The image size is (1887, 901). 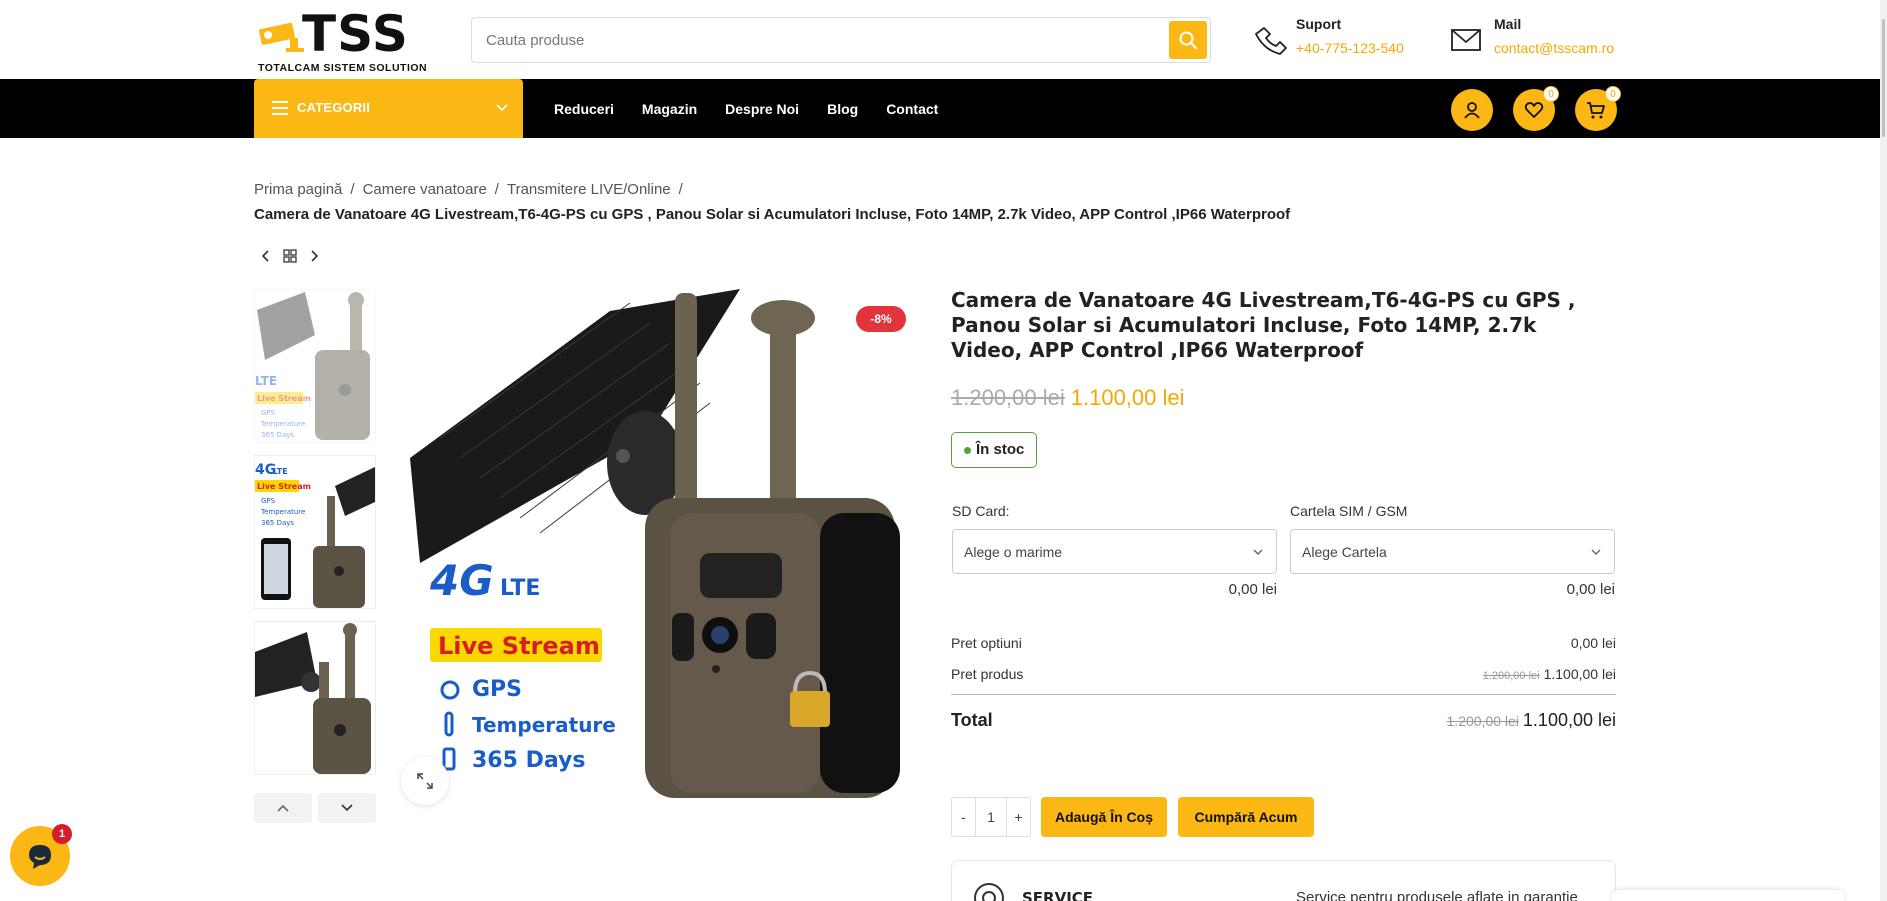 What do you see at coordinates (1246, 817) in the screenshot?
I see `buy-now-button: Cumpără Acum` at bounding box center [1246, 817].